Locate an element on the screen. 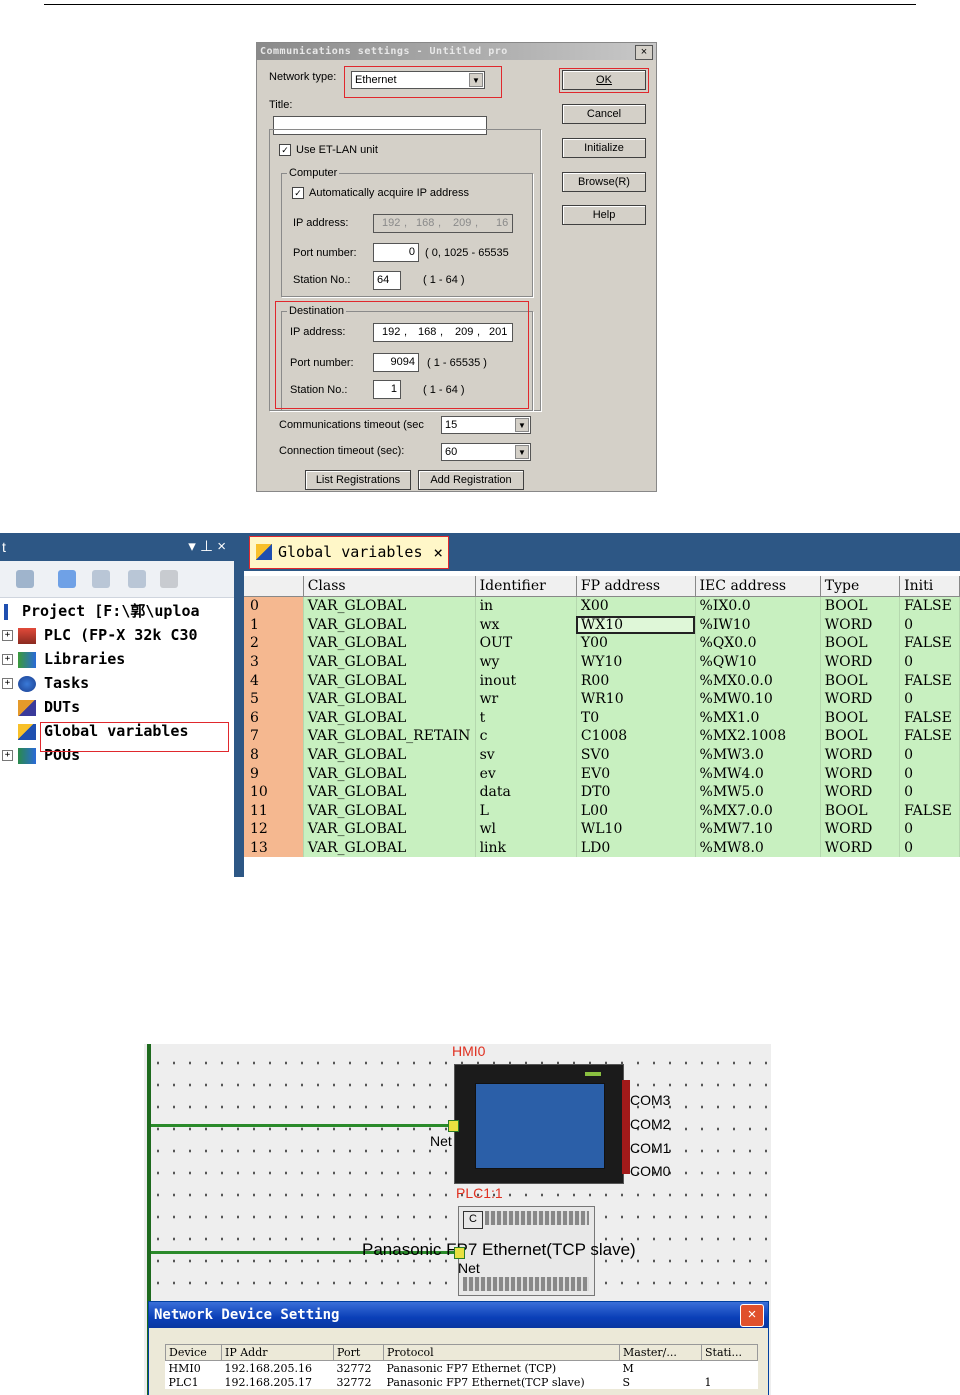 The width and height of the screenshot is (960, 1395). table-cell: %MW3.0 is located at coordinates (758, 755).